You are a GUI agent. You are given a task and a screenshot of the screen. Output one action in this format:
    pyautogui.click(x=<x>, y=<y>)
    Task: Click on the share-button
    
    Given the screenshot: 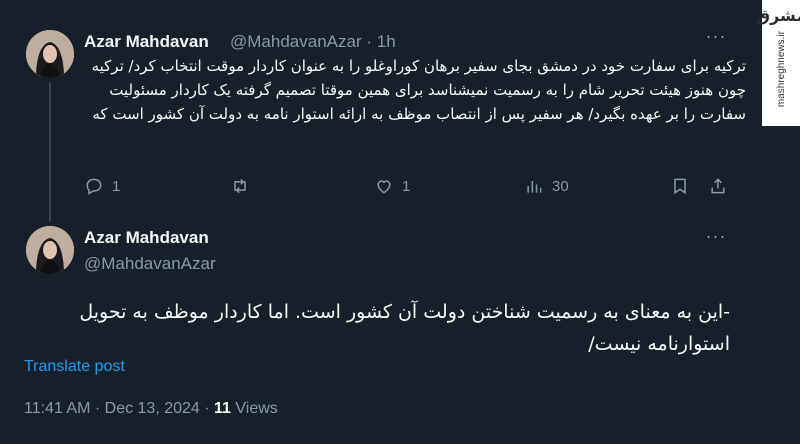 What is the action you would take?
    pyautogui.click(x=718, y=186)
    